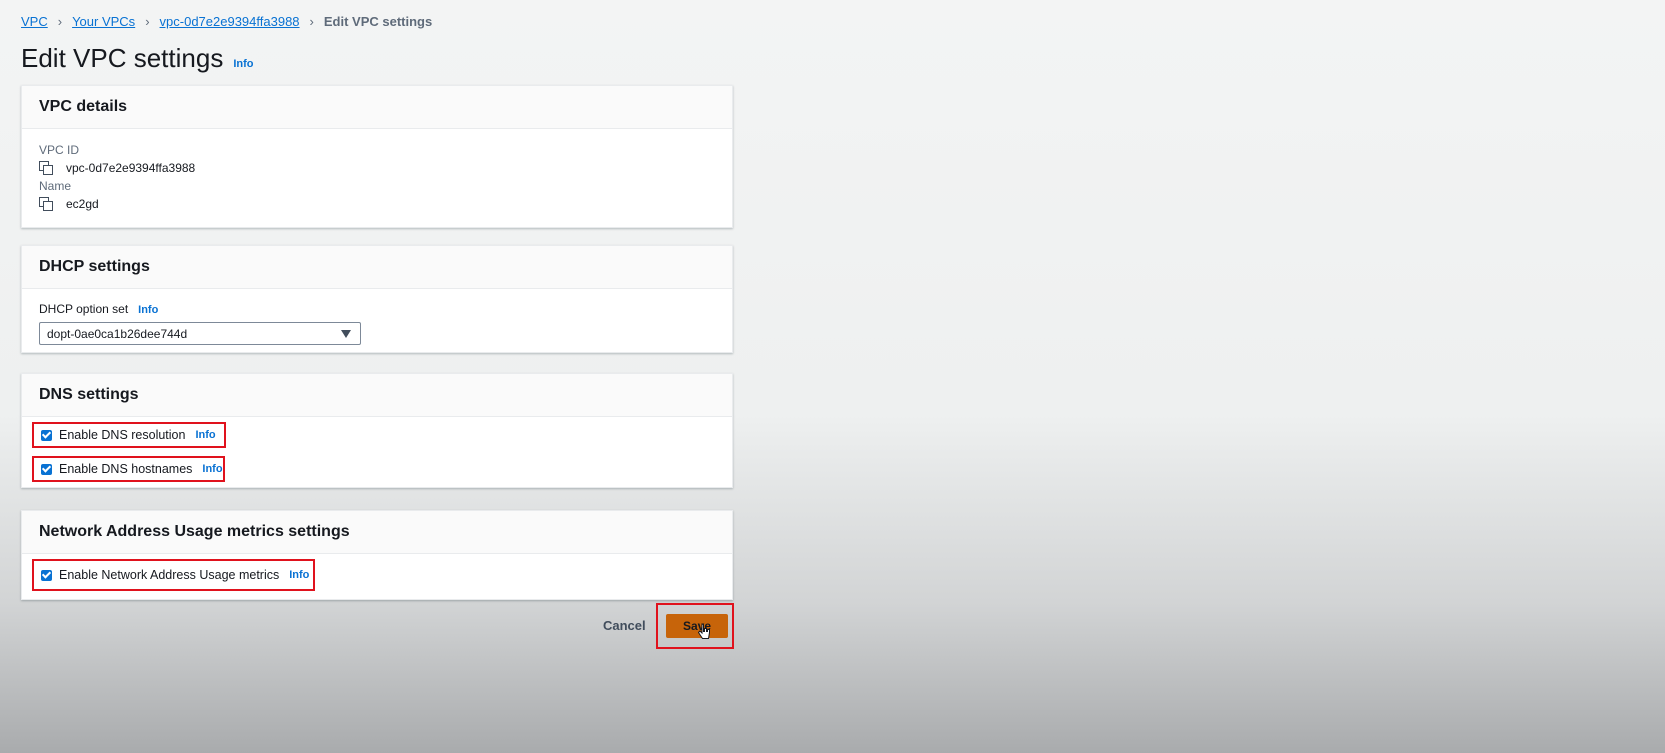  What do you see at coordinates (94, 266) in the screenshot?
I see `dhcp-settings-heading: DHCP settings` at bounding box center [94, 266].